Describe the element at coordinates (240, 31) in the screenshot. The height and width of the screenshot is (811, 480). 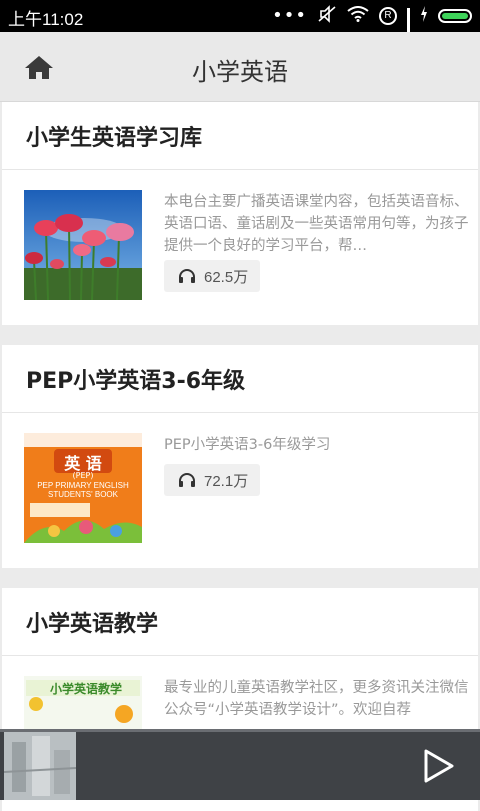
I see `status-bar: 上午11:02 ••• R` at that location.